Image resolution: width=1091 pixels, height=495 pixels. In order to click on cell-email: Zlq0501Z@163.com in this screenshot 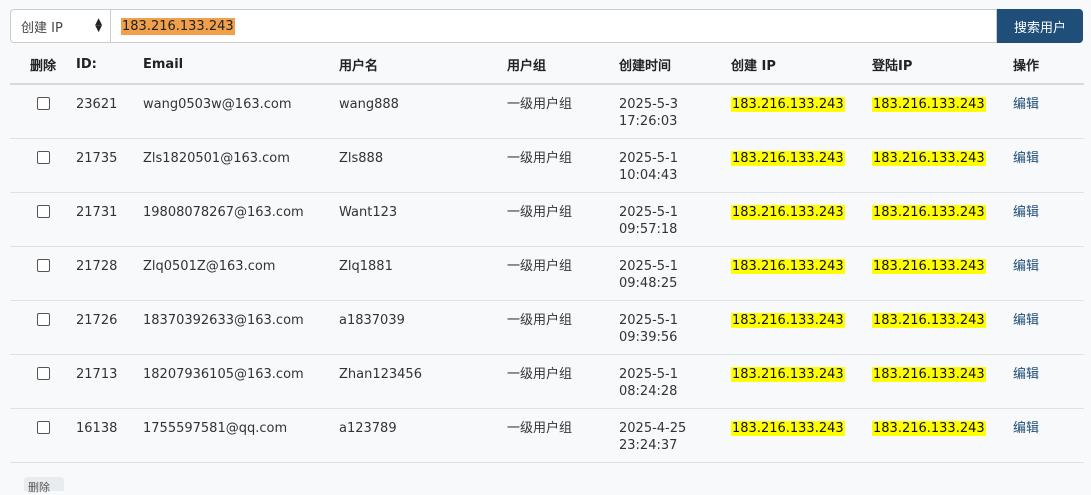, I will do `click(241, 273)`.